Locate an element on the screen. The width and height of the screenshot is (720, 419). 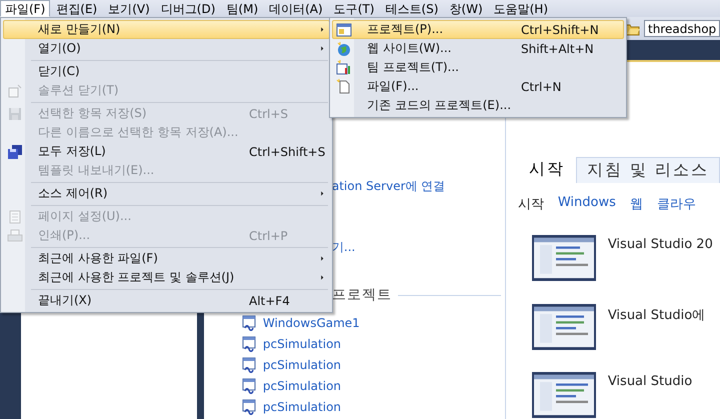
sub-tab: 웹 is located at coordinates (636, 204).